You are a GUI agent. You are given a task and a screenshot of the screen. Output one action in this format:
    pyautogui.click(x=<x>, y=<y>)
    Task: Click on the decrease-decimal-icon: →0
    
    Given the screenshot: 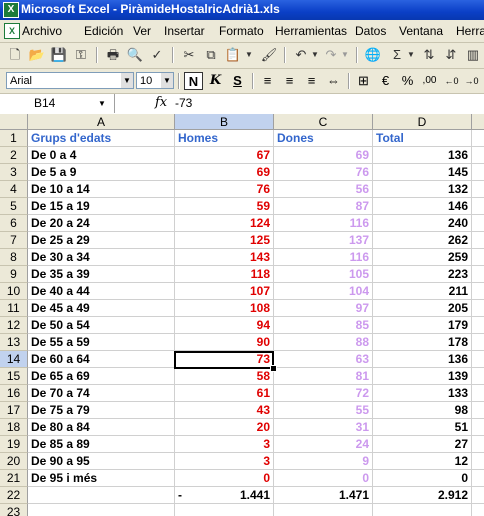 What is the action you would take?
    pyautogui.click(x=471, y=81)
    